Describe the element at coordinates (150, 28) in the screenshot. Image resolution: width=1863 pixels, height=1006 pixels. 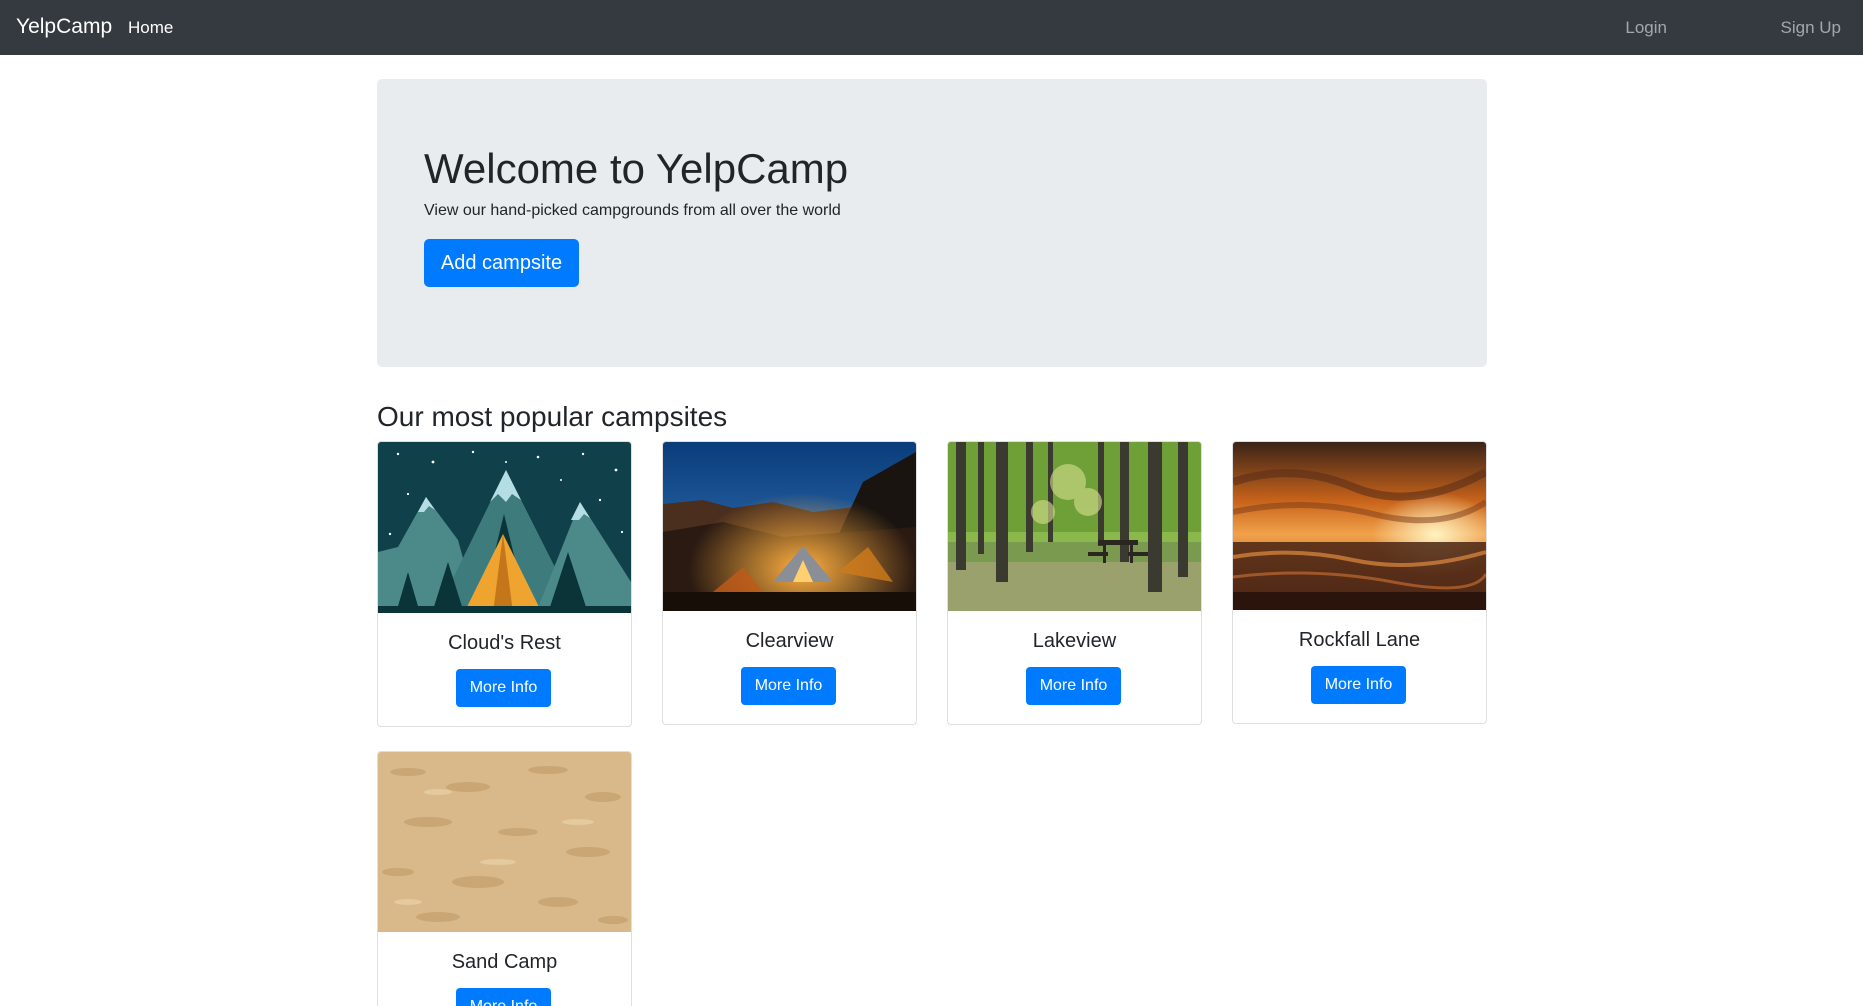
I see `nav-home-link: Home` at that location.